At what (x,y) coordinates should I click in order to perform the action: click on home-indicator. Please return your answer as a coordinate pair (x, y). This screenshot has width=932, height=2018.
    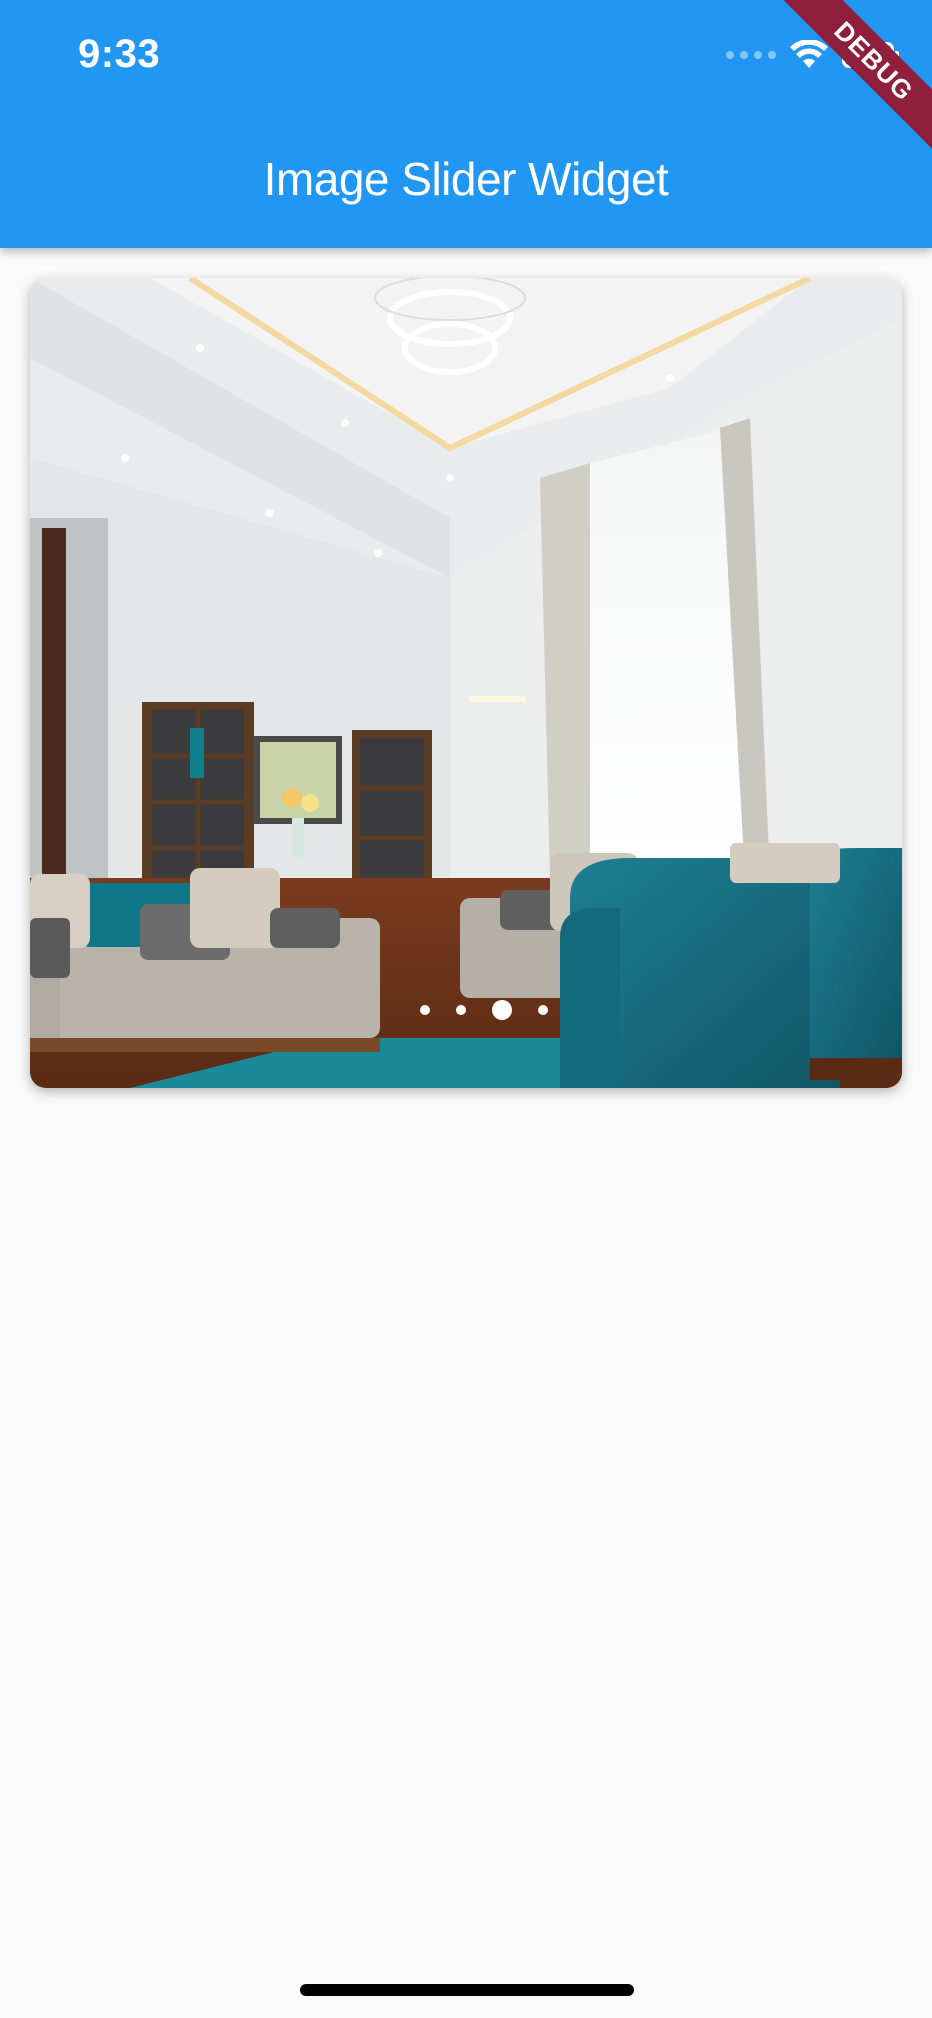
    Looking at the image, I should click on (467, 1990).